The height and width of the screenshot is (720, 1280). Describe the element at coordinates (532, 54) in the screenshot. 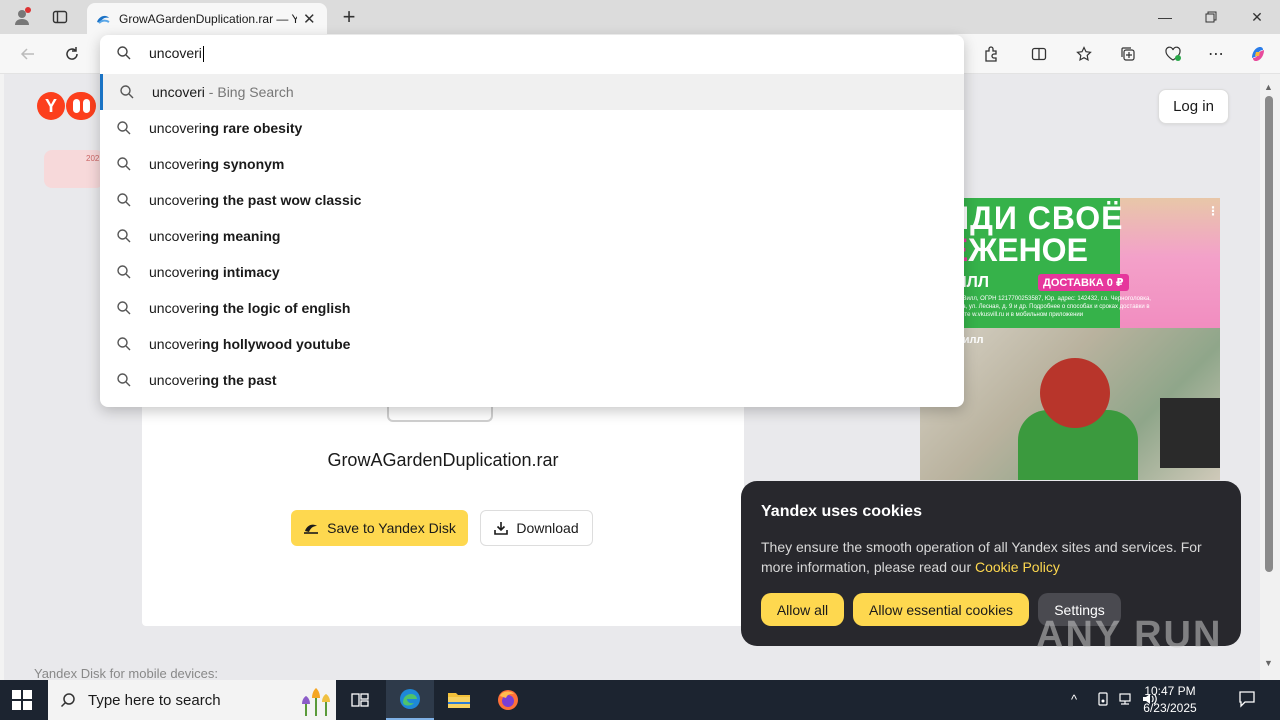

I see `address-bar: uncoveri` at that location.